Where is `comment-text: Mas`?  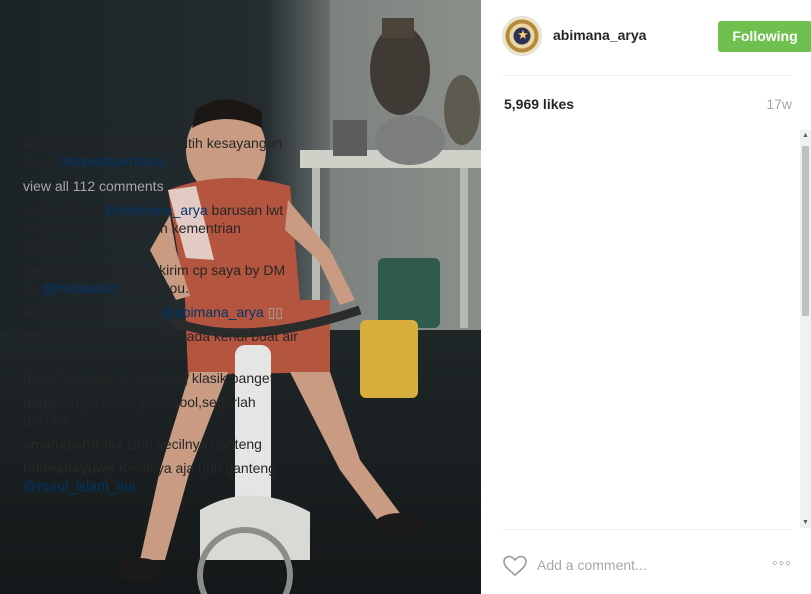 comment-text: Mas is located at coordinates (87, 210).